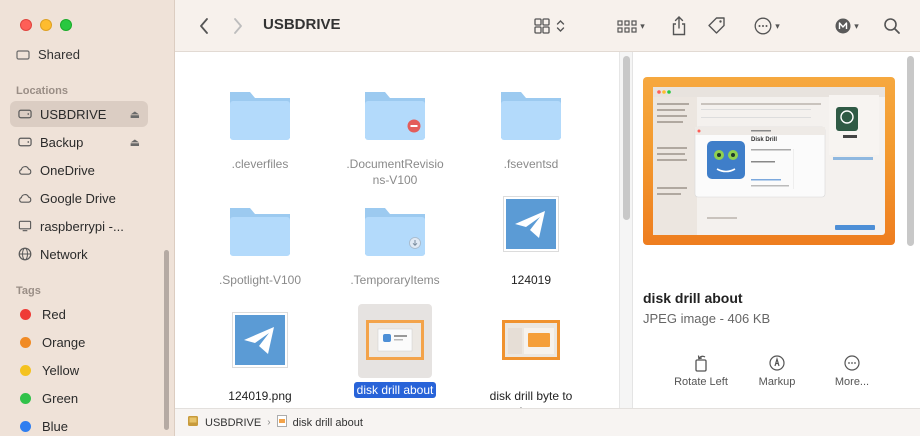 This screenshot has height=436, width=920. Describe the element at coordinates (707, 318) in the screenshot. I see `preview-subtitle: JPEG image - 406 KB` at that location.